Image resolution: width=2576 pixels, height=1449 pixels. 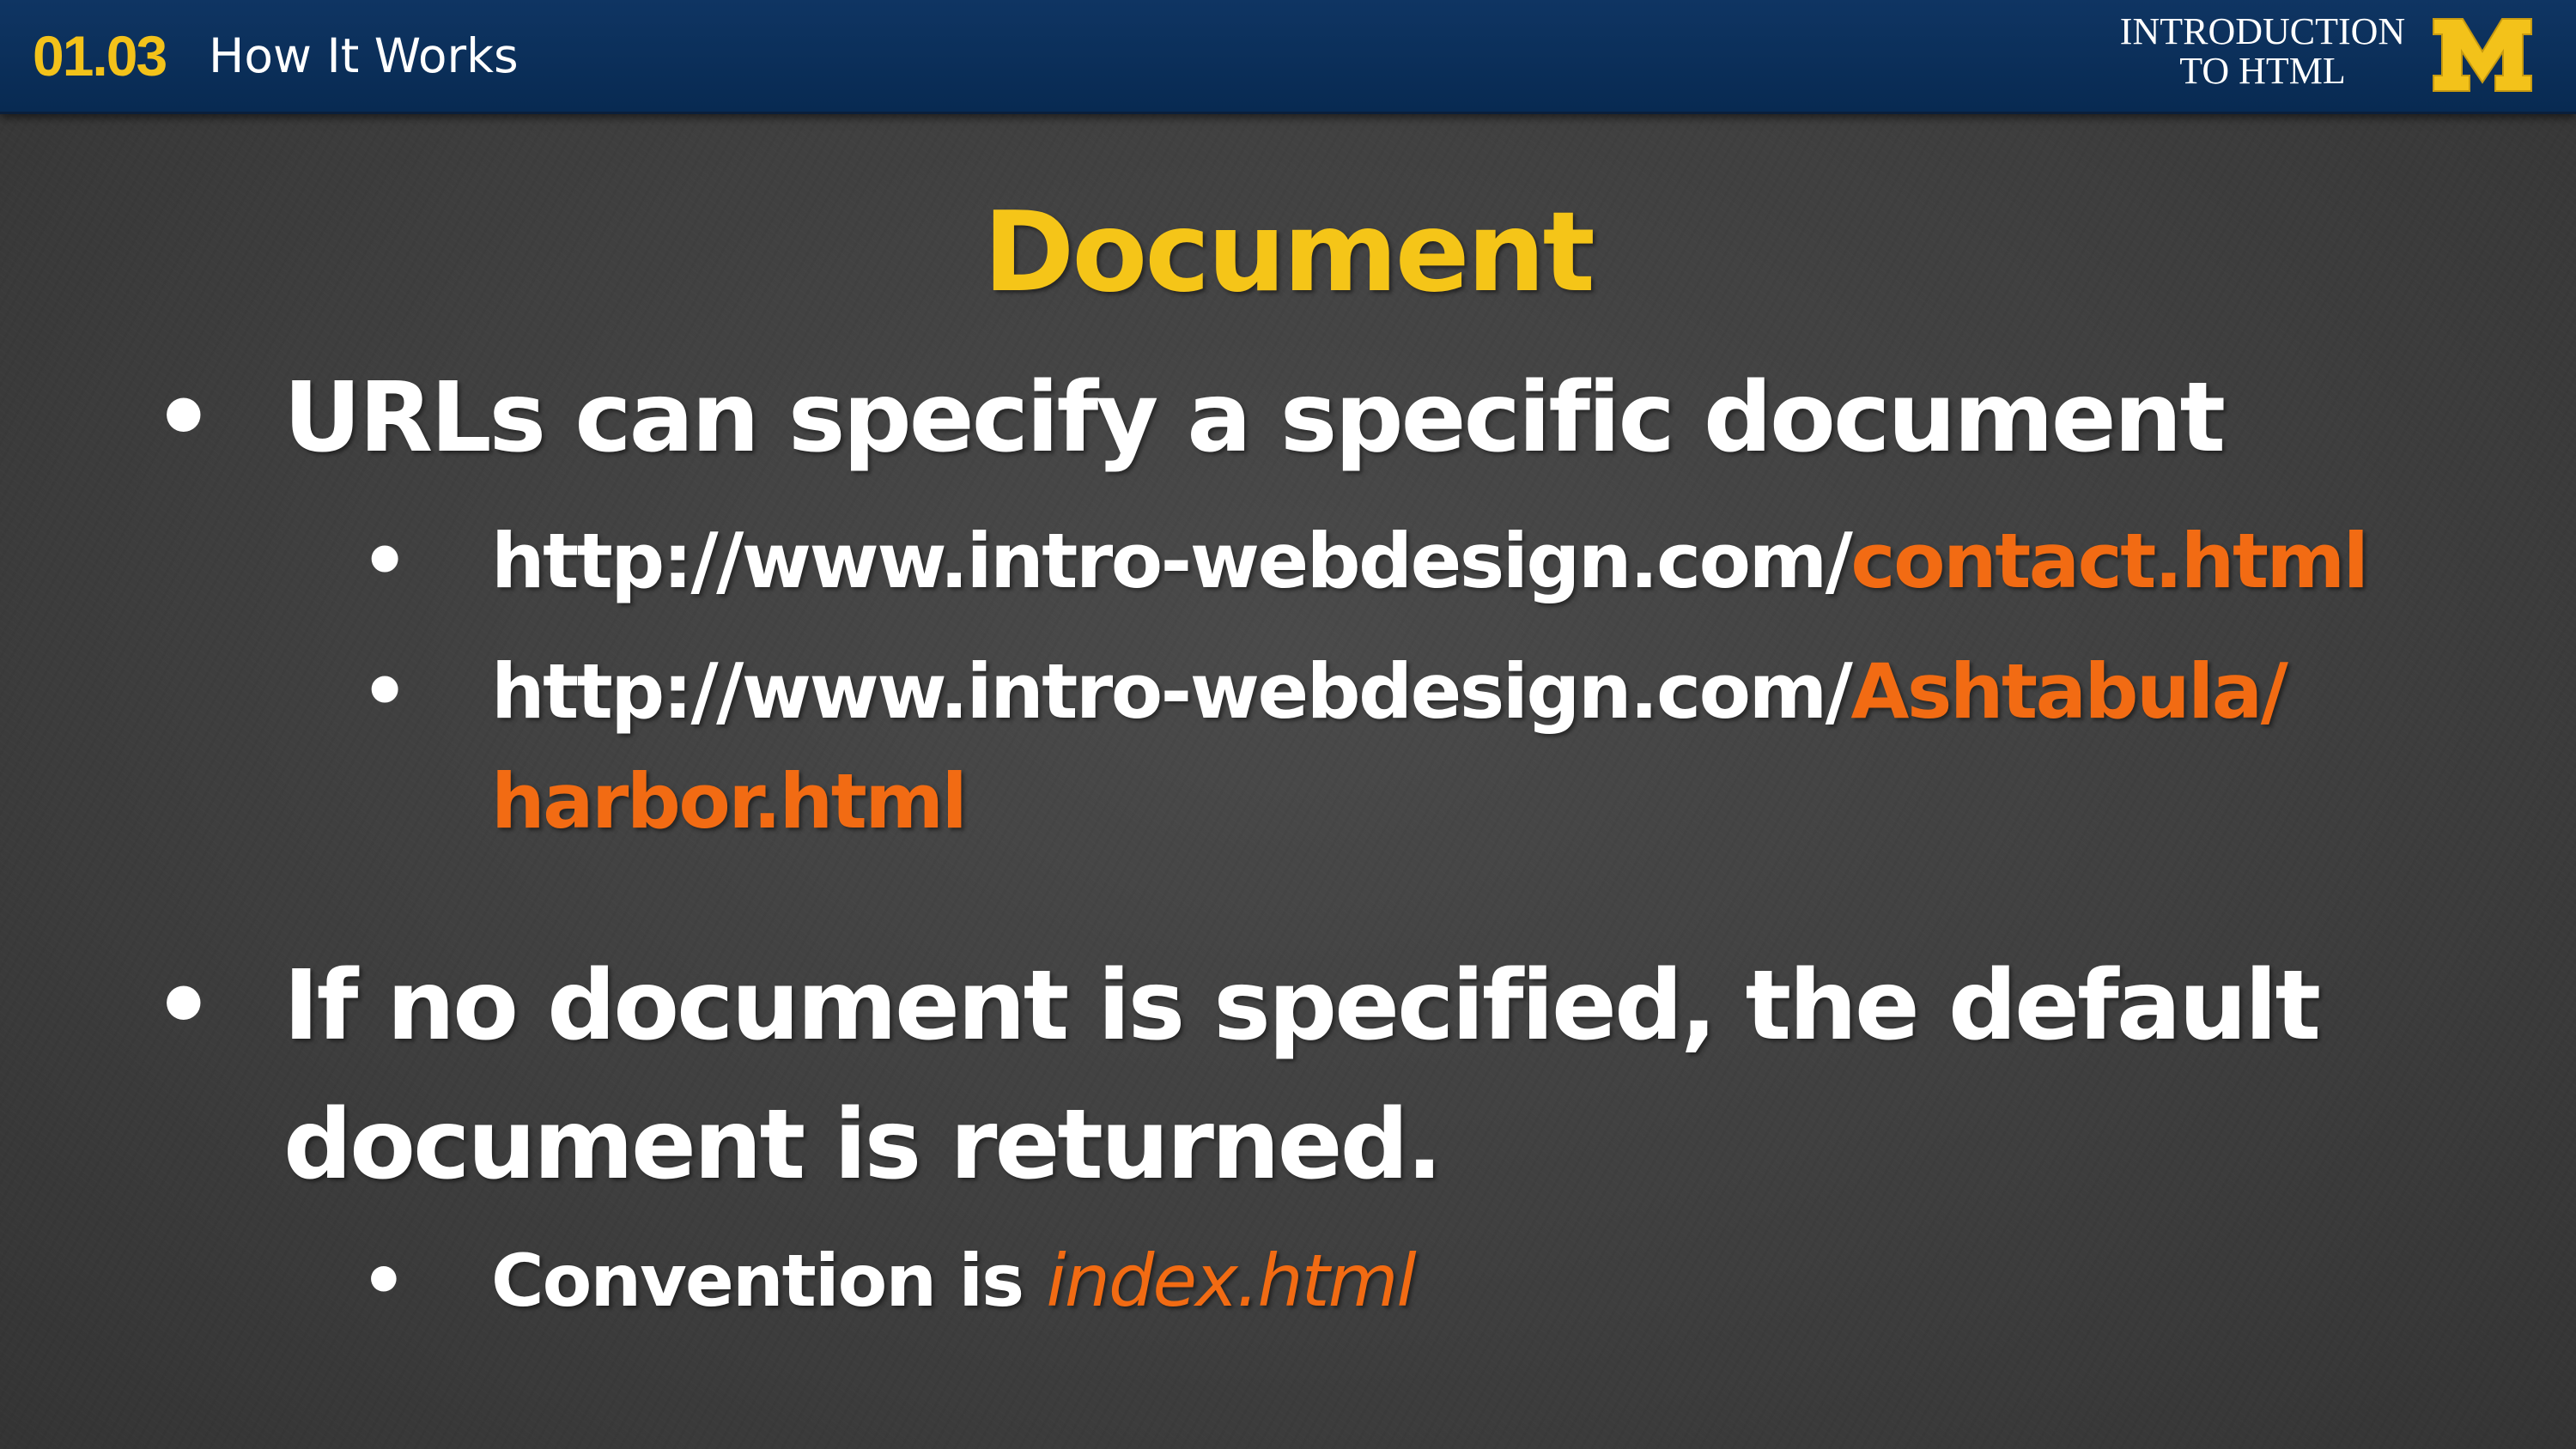 I want to click on header-bar: 01.03 How It Works INTRODUCTION TO HTML, so click(x=1288, y=57).